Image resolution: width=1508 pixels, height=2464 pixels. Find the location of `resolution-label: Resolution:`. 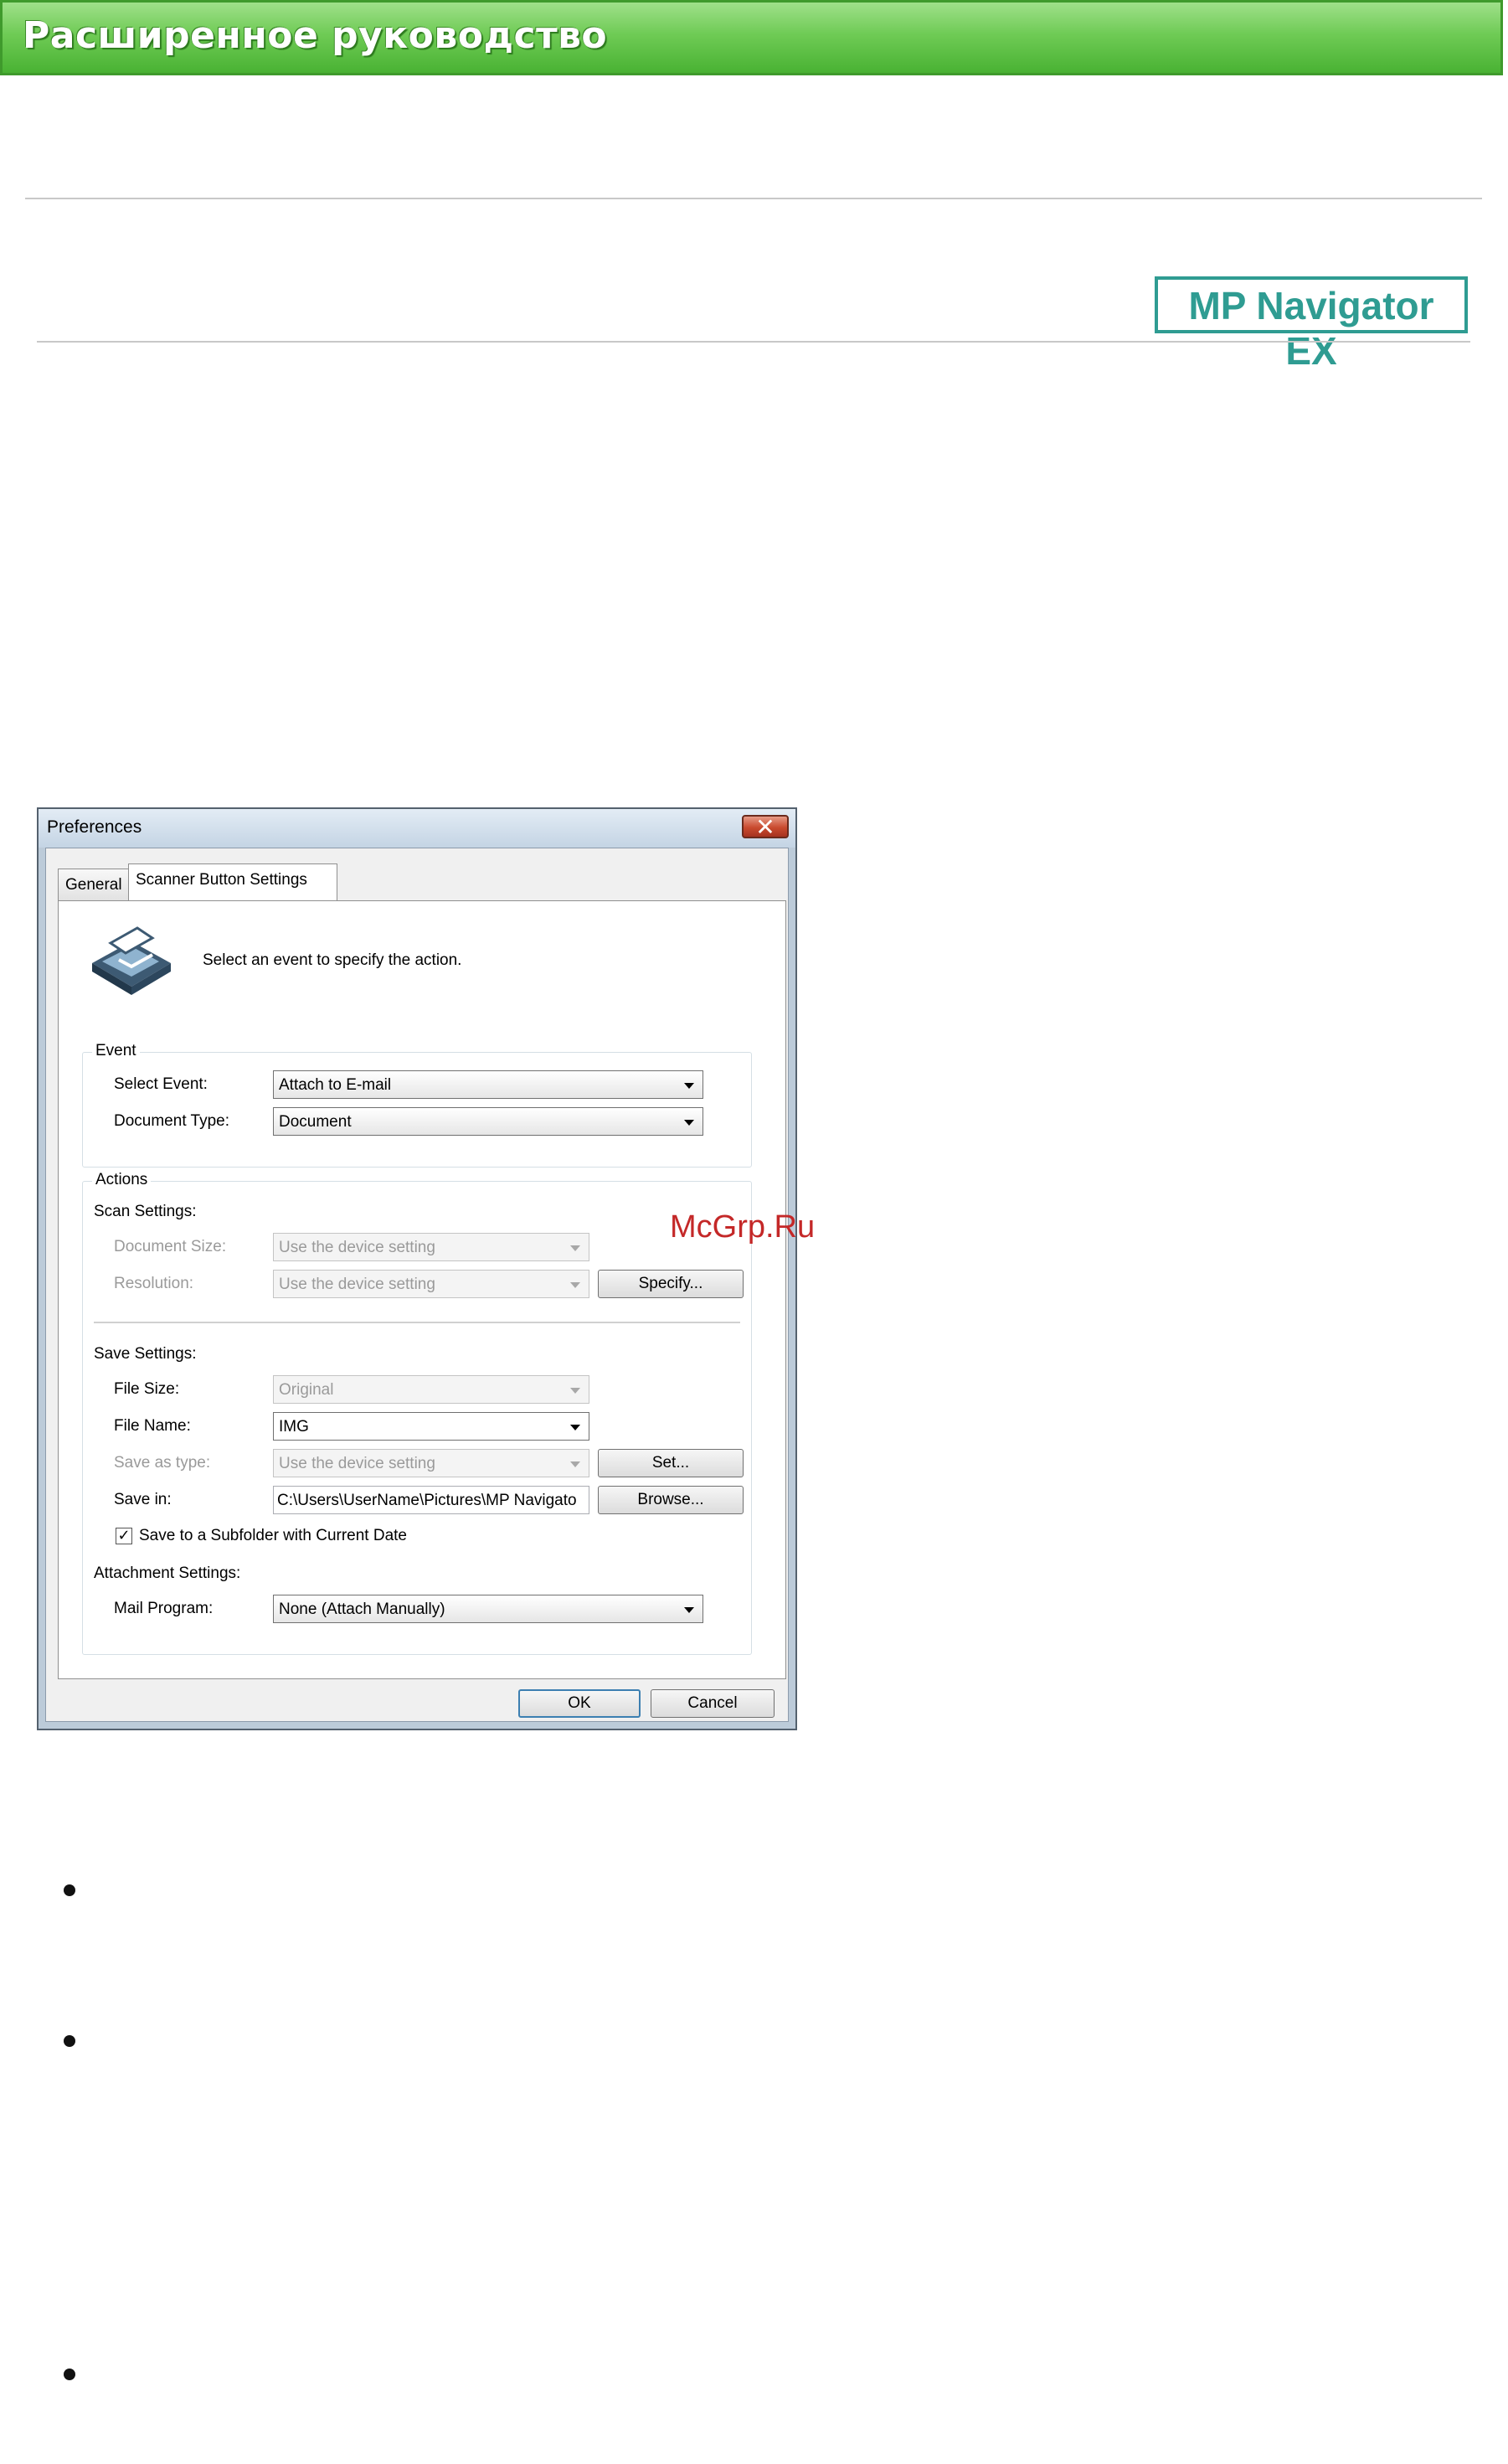

resolution-label: Resolution: is located at coordinates (154, 1283).